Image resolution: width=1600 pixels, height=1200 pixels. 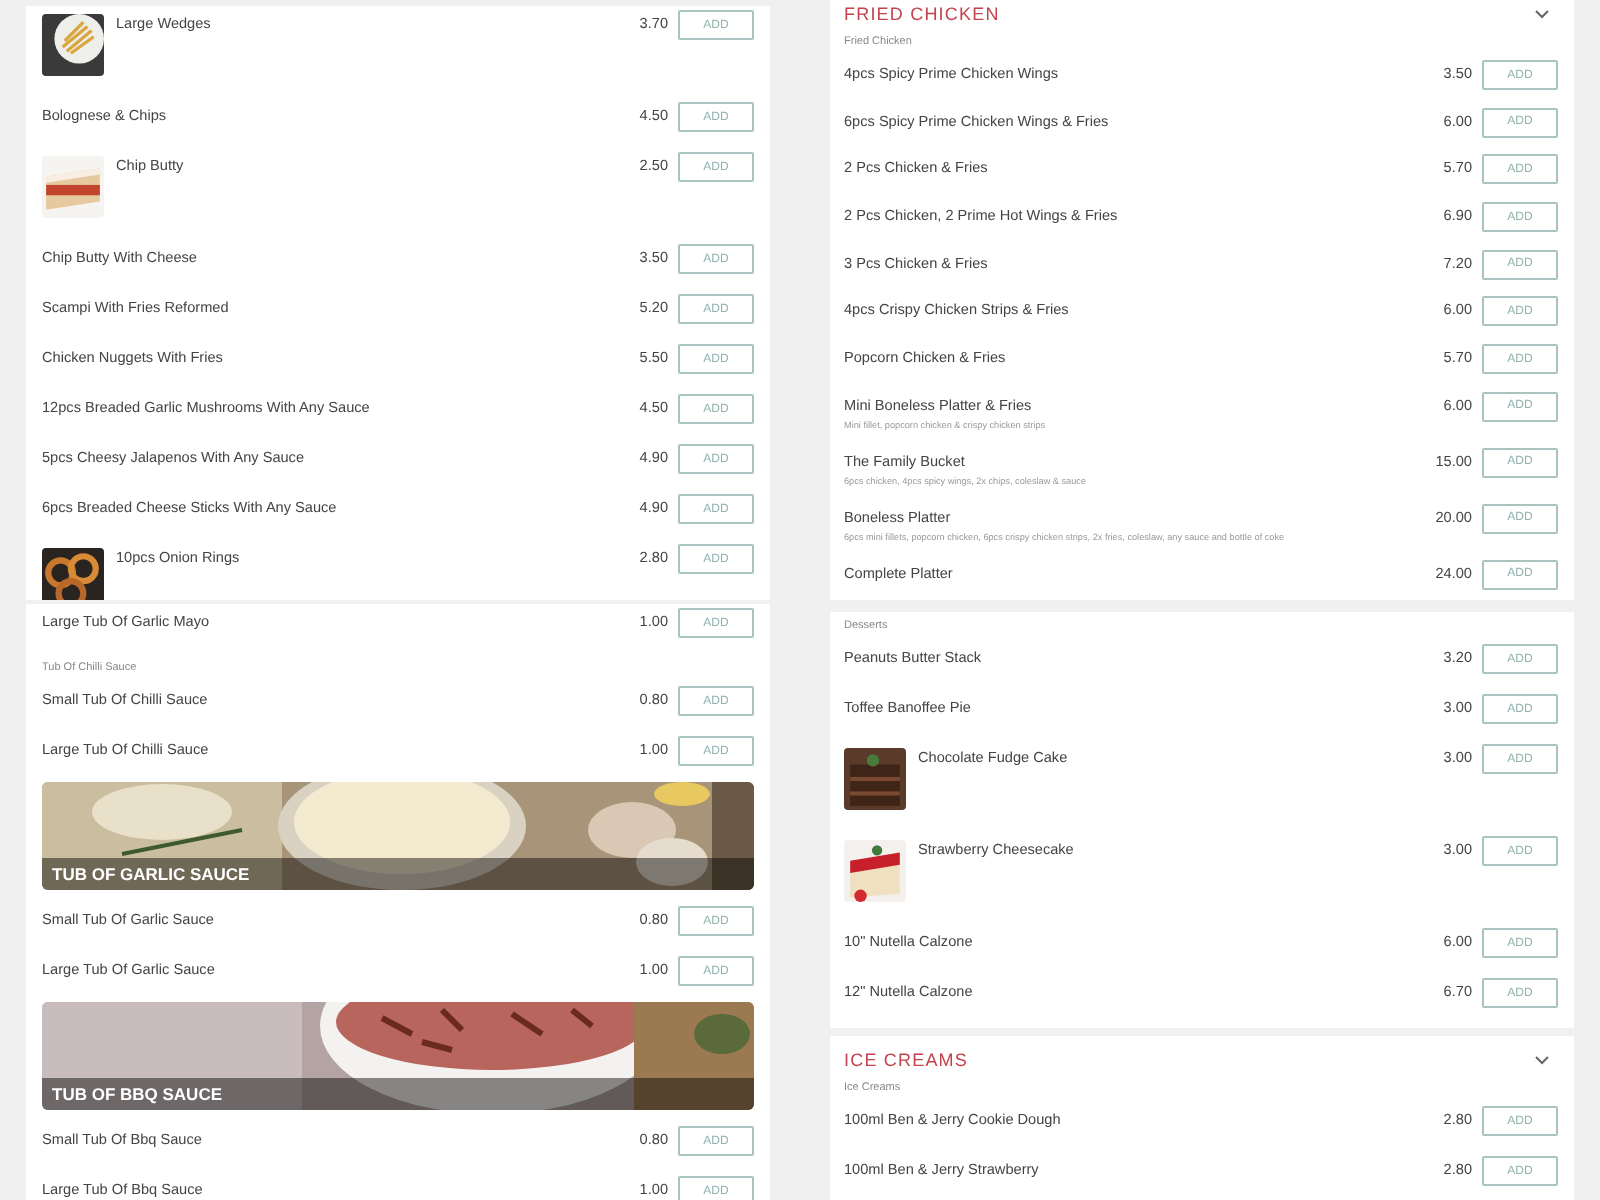 What do you see at coordinates (137, 1094) in the screenshot?
I see `banner-title: TUB OF BBQ SAUCE` at bounding box center [137, 1094].